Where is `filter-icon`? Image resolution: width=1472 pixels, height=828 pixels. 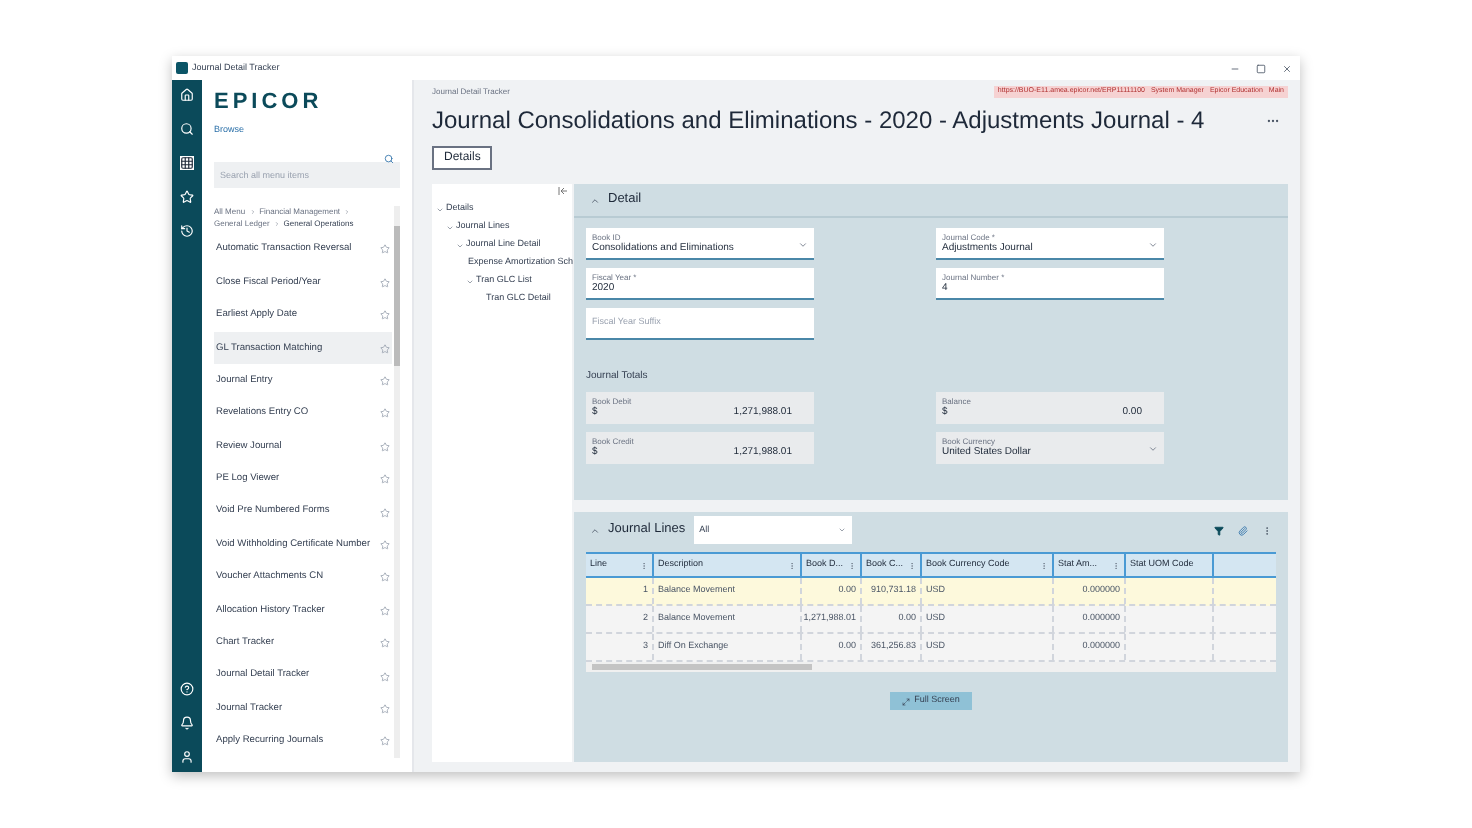
filter-icon is located at coordinates (1219, 530).